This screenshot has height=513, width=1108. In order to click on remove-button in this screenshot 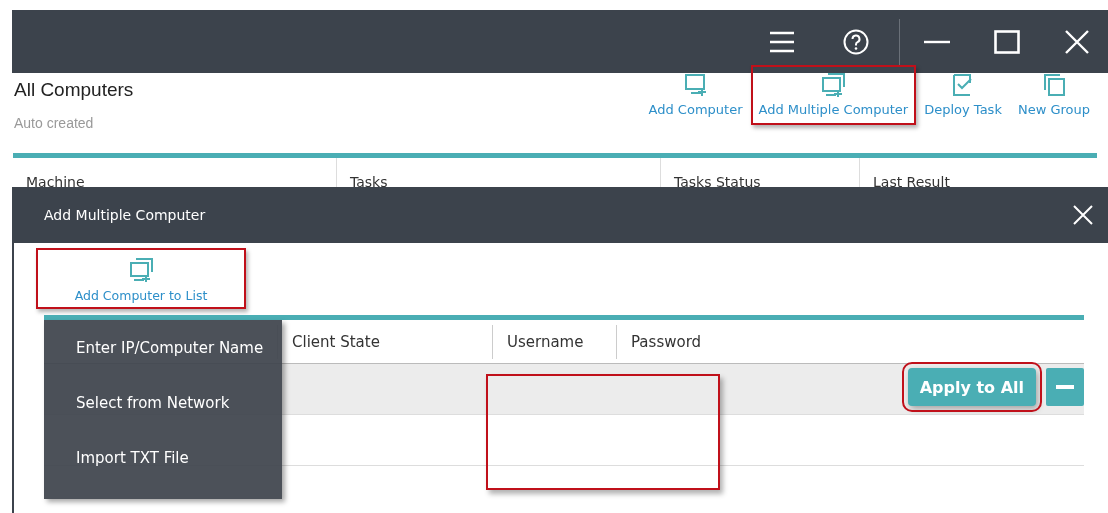, I will do `click(1065, 387)`.